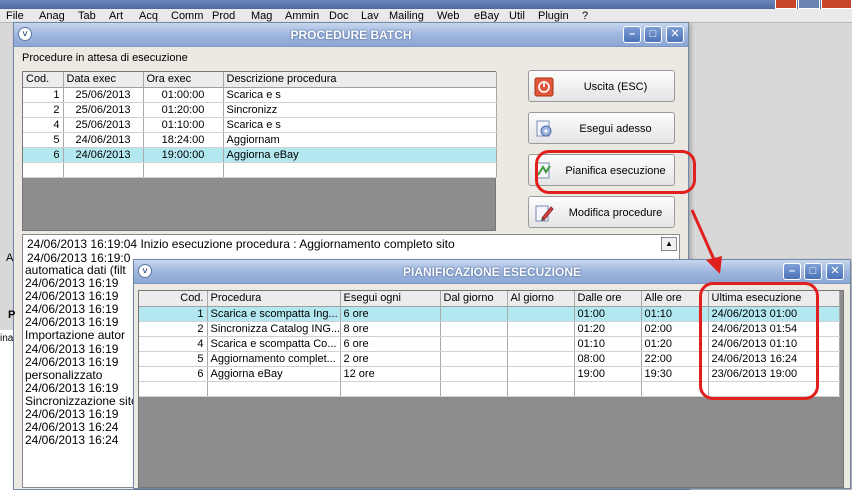  What do you see at coordinates (360, 80) in the screenshot?
I see `col-descrizione: Descrizione procedura` at bounding box center [360, 80].